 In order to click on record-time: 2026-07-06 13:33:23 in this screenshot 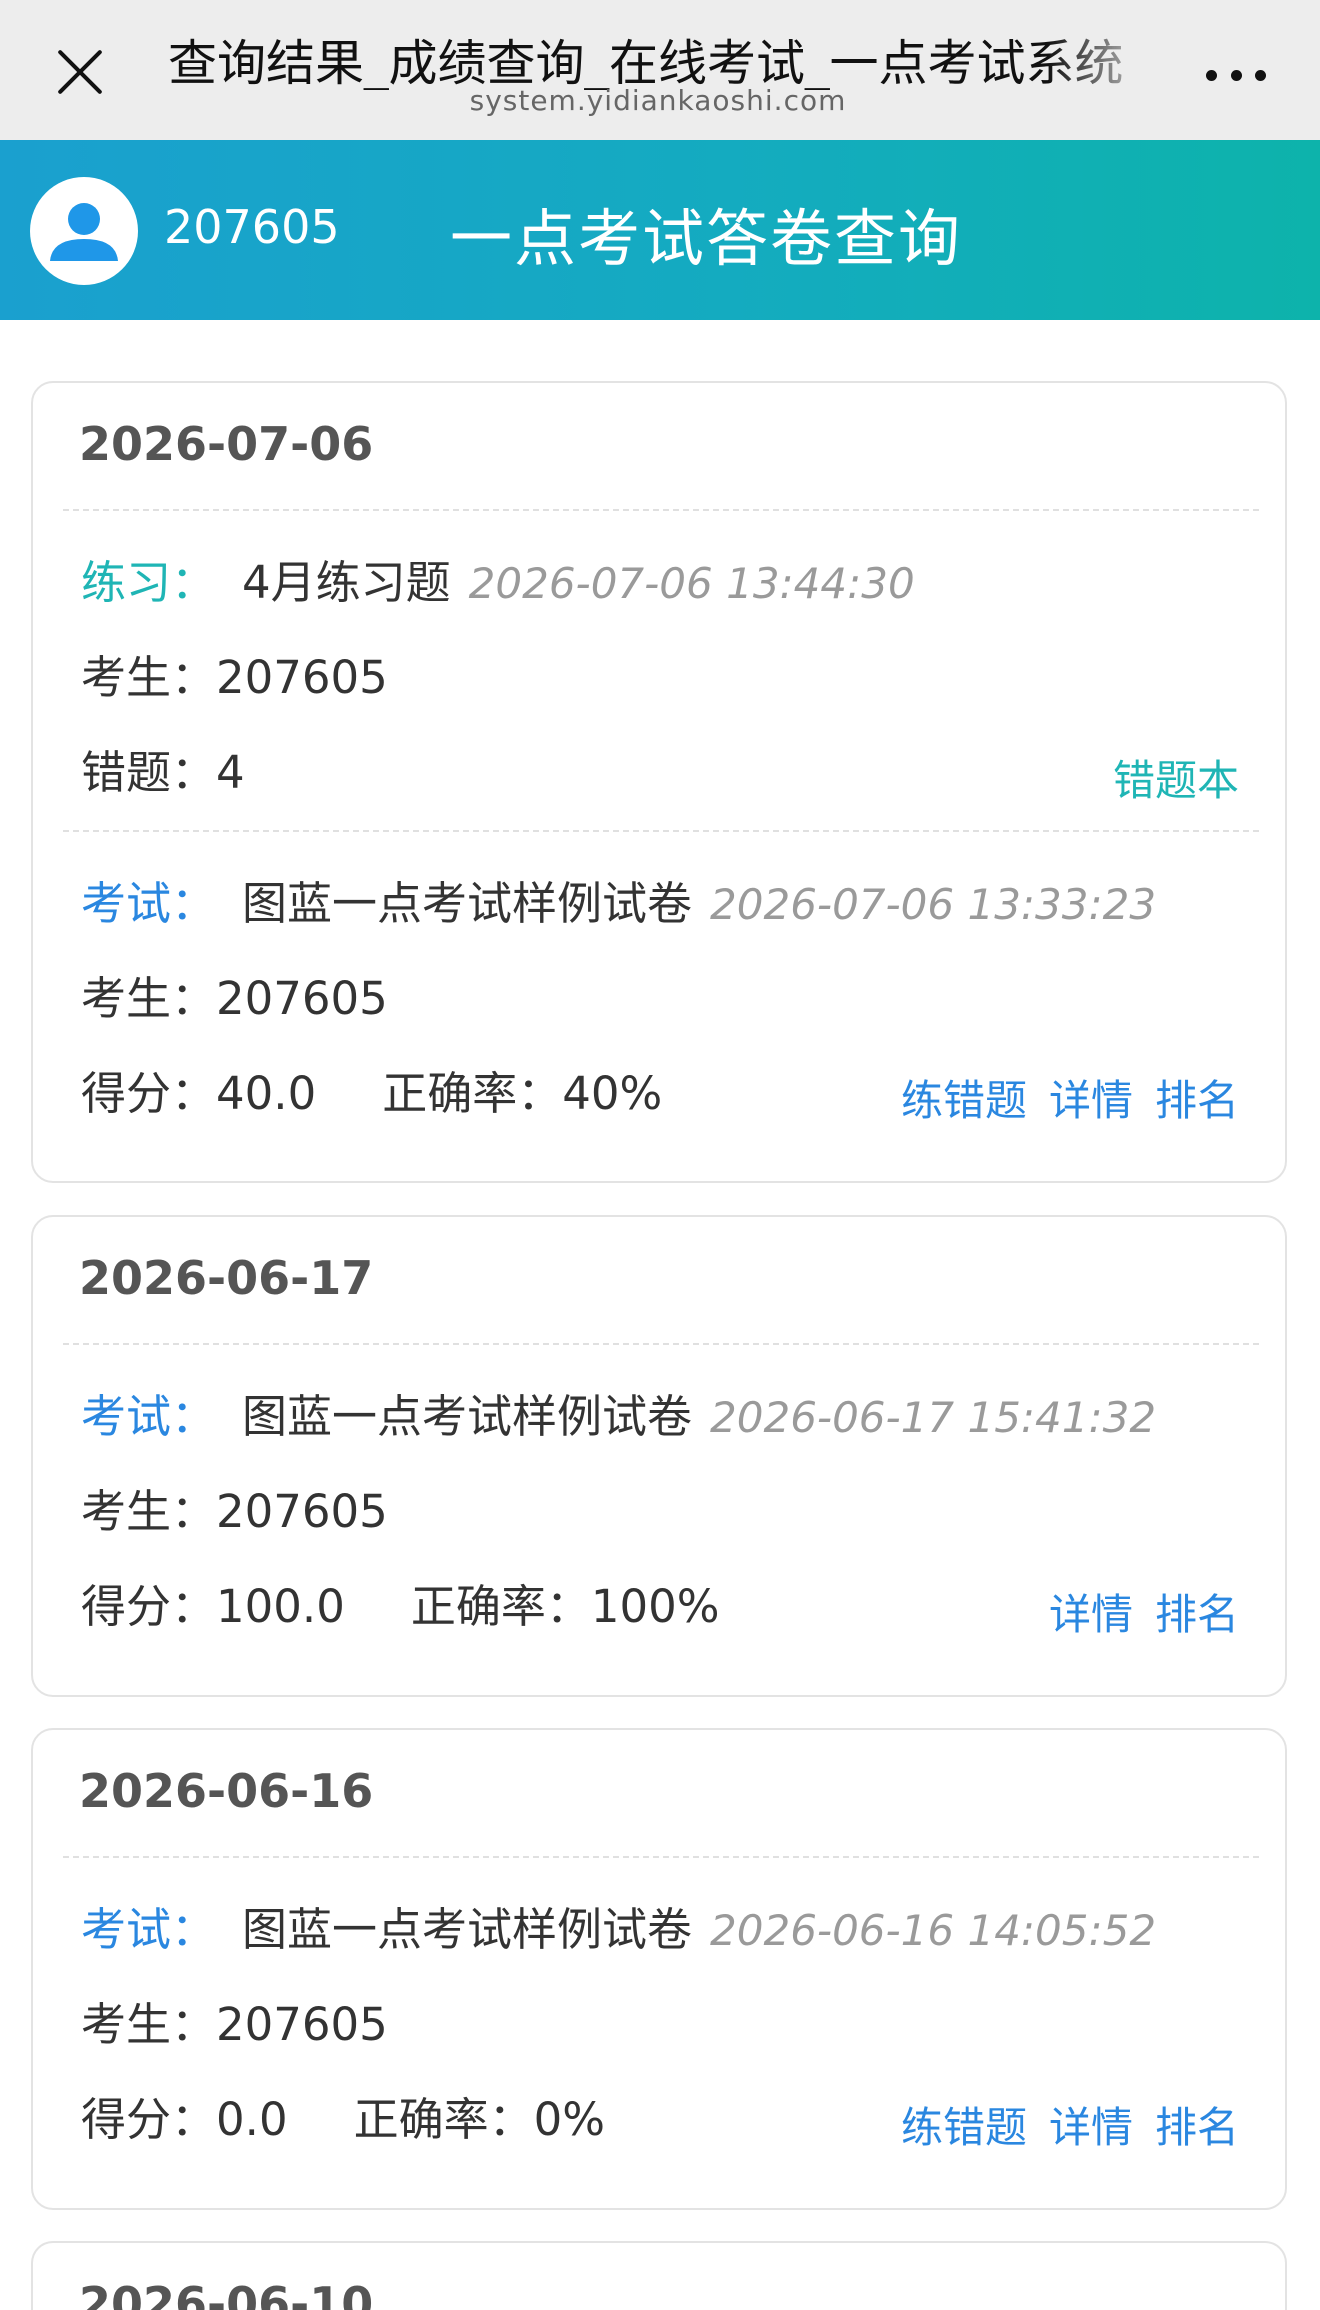, I will do `click(933, 904)`.